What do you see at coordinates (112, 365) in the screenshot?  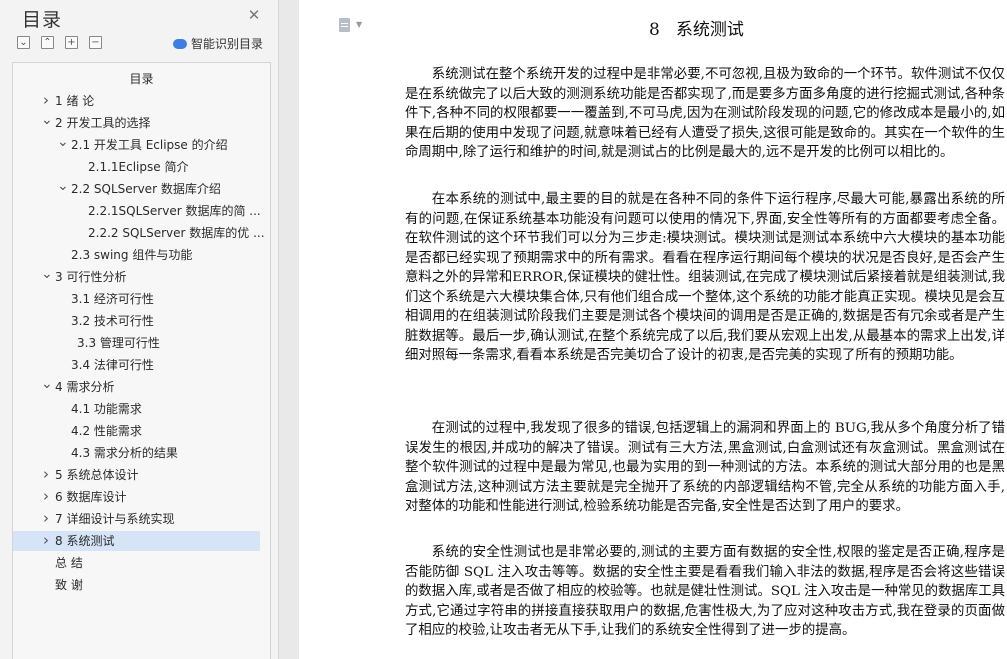 I see `toc-item-label: 3.4 法律可行性` at bounding box center [112, 365].